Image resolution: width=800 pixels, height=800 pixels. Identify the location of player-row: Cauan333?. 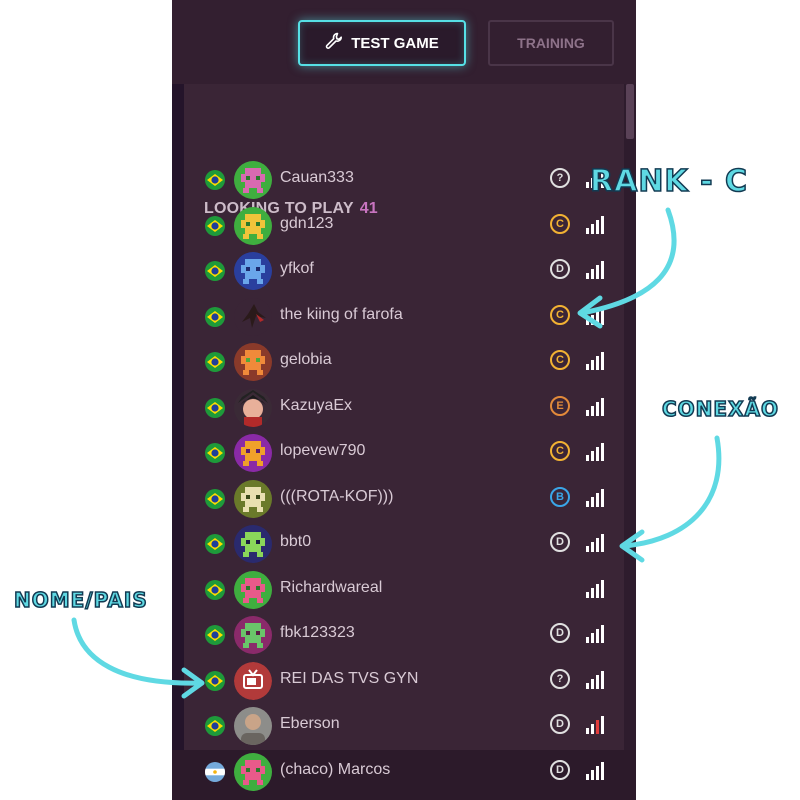
(404, 180).